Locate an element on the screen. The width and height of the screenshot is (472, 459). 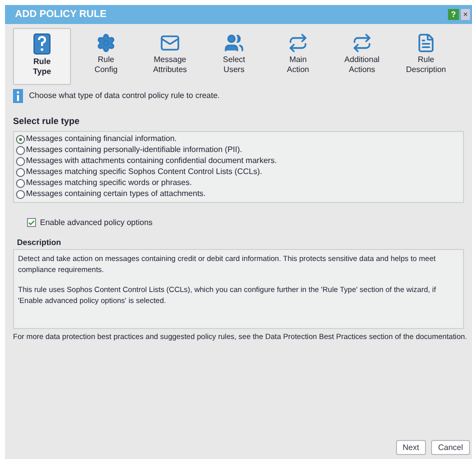
envelope-icon is located at coordinates (170, 43).